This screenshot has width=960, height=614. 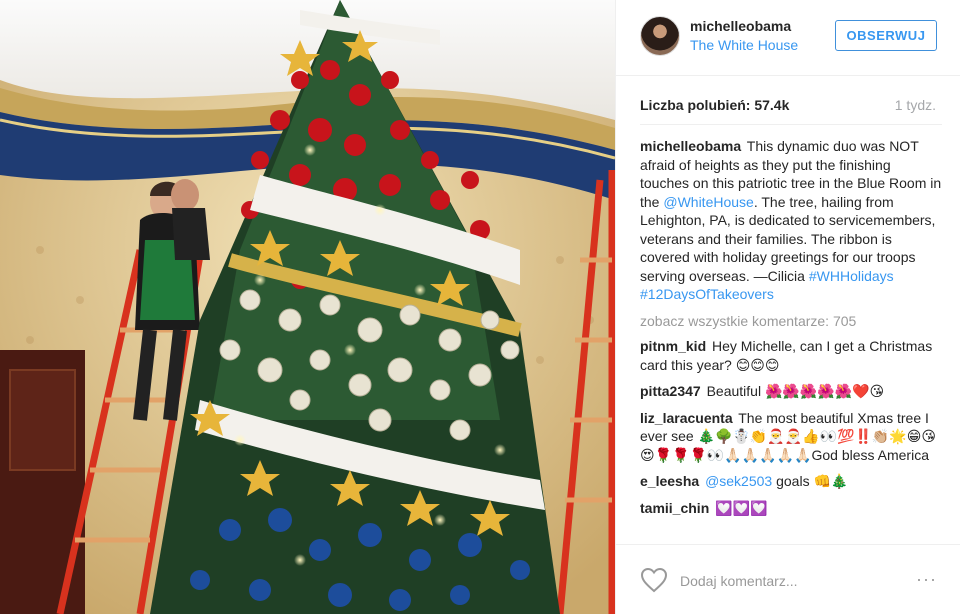 I want to click on post-header: michelleobama The White House OBSERWUJ, so click(x=788, y=38).